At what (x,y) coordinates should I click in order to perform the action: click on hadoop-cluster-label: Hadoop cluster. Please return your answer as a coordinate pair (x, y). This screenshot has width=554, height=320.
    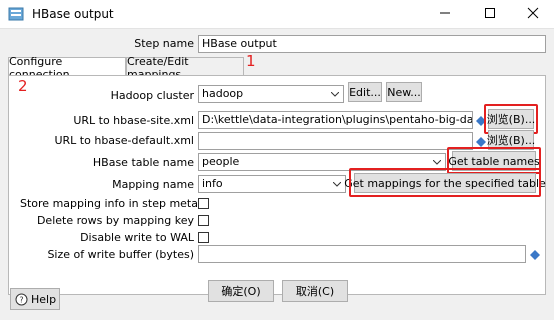
    Looking at the image, I should click on (152, 95).